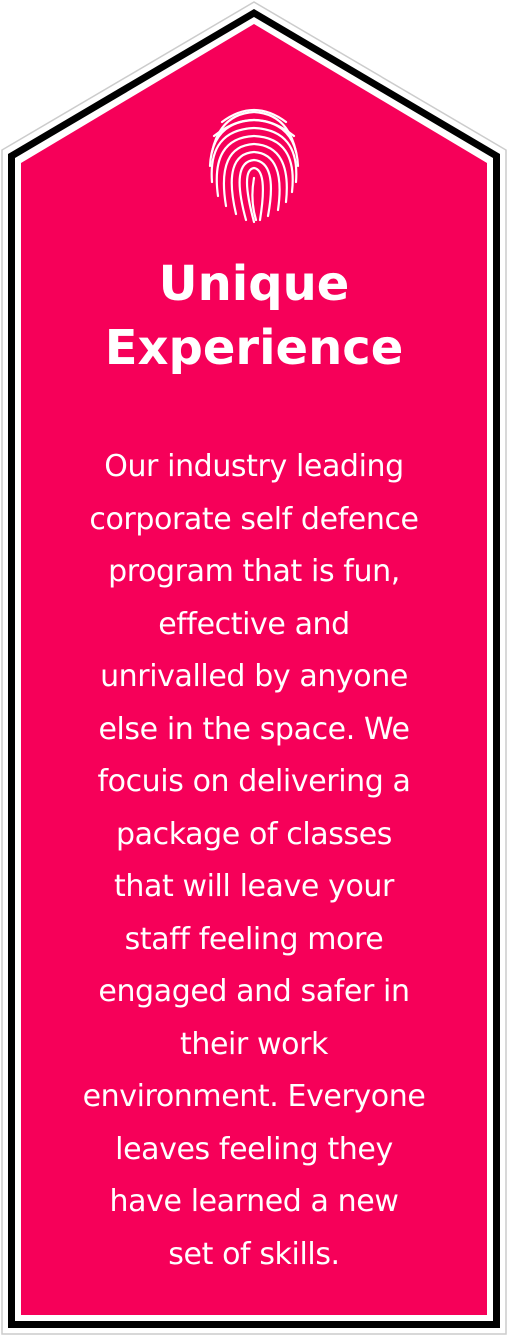 The image size is (508, 1336). I want to click on description-line: set of skills., so click(254, 1254).